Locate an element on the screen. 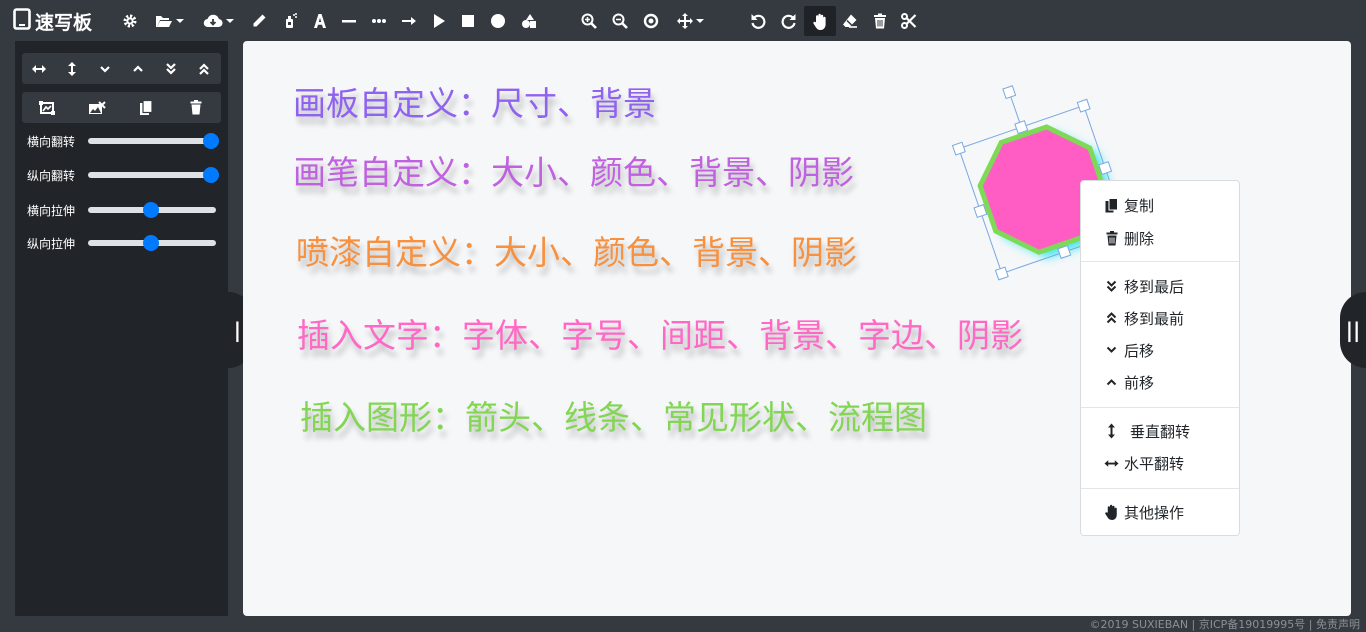 The width and height of the screenshot is (1366, 632). shapes-icon is located at coordinates (529, 21).